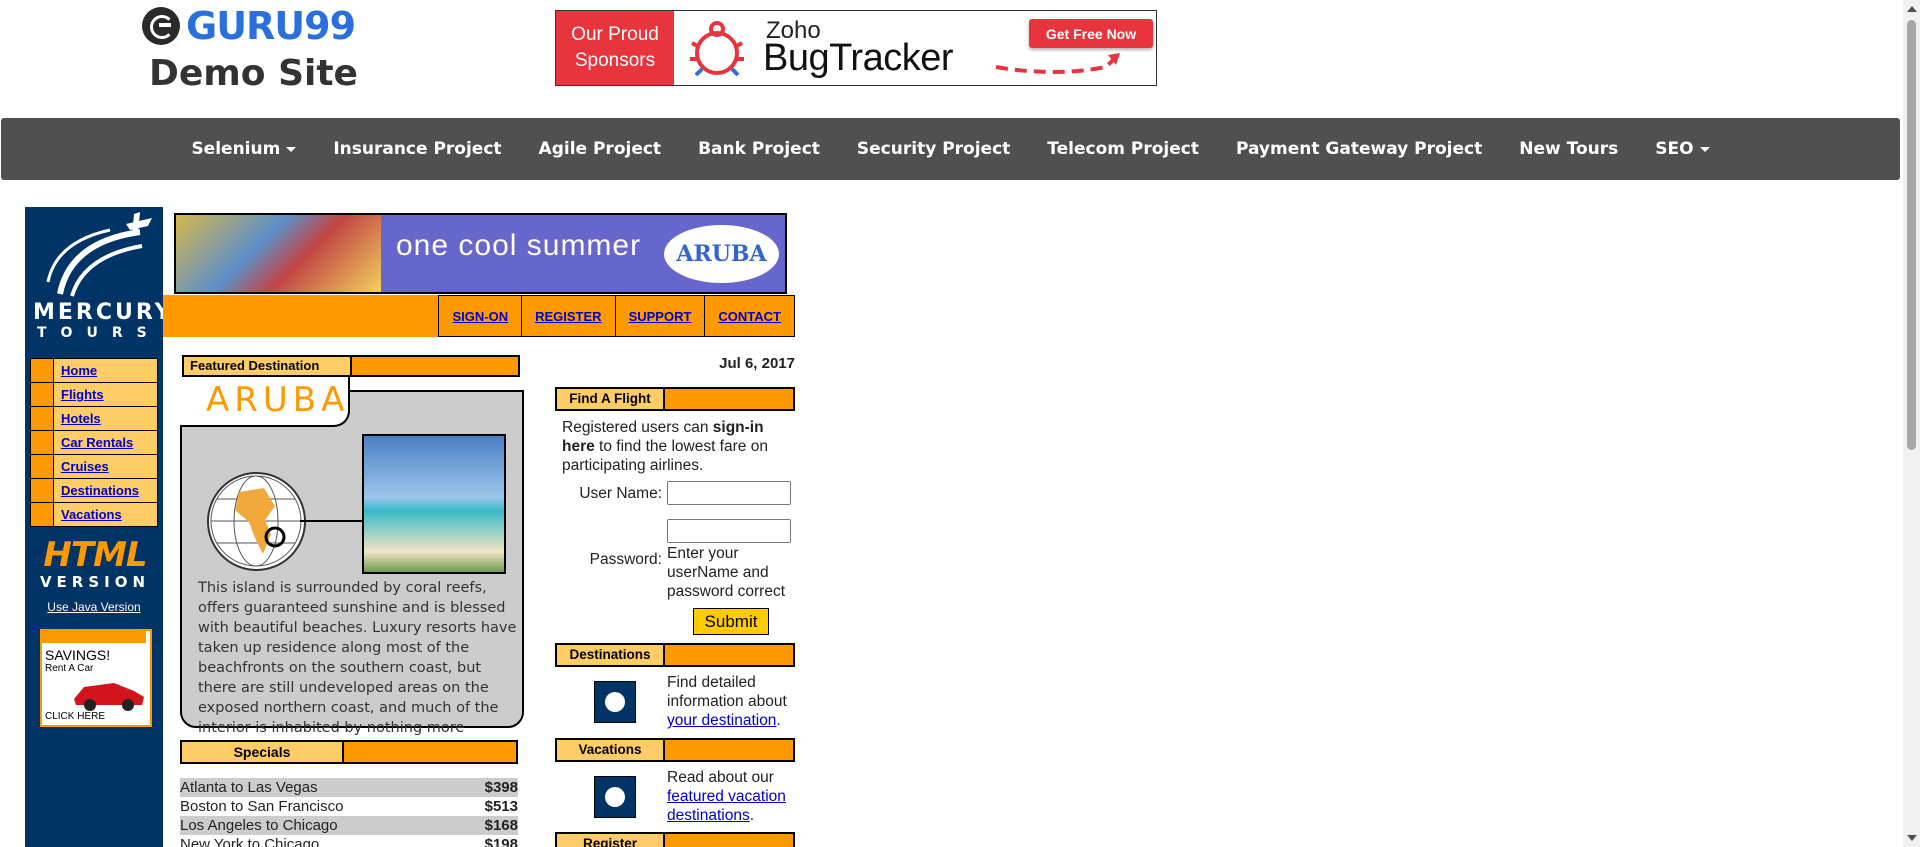 The image size is (1920, 847). I want to click on aruba-beach-photo, so click(434, 504).